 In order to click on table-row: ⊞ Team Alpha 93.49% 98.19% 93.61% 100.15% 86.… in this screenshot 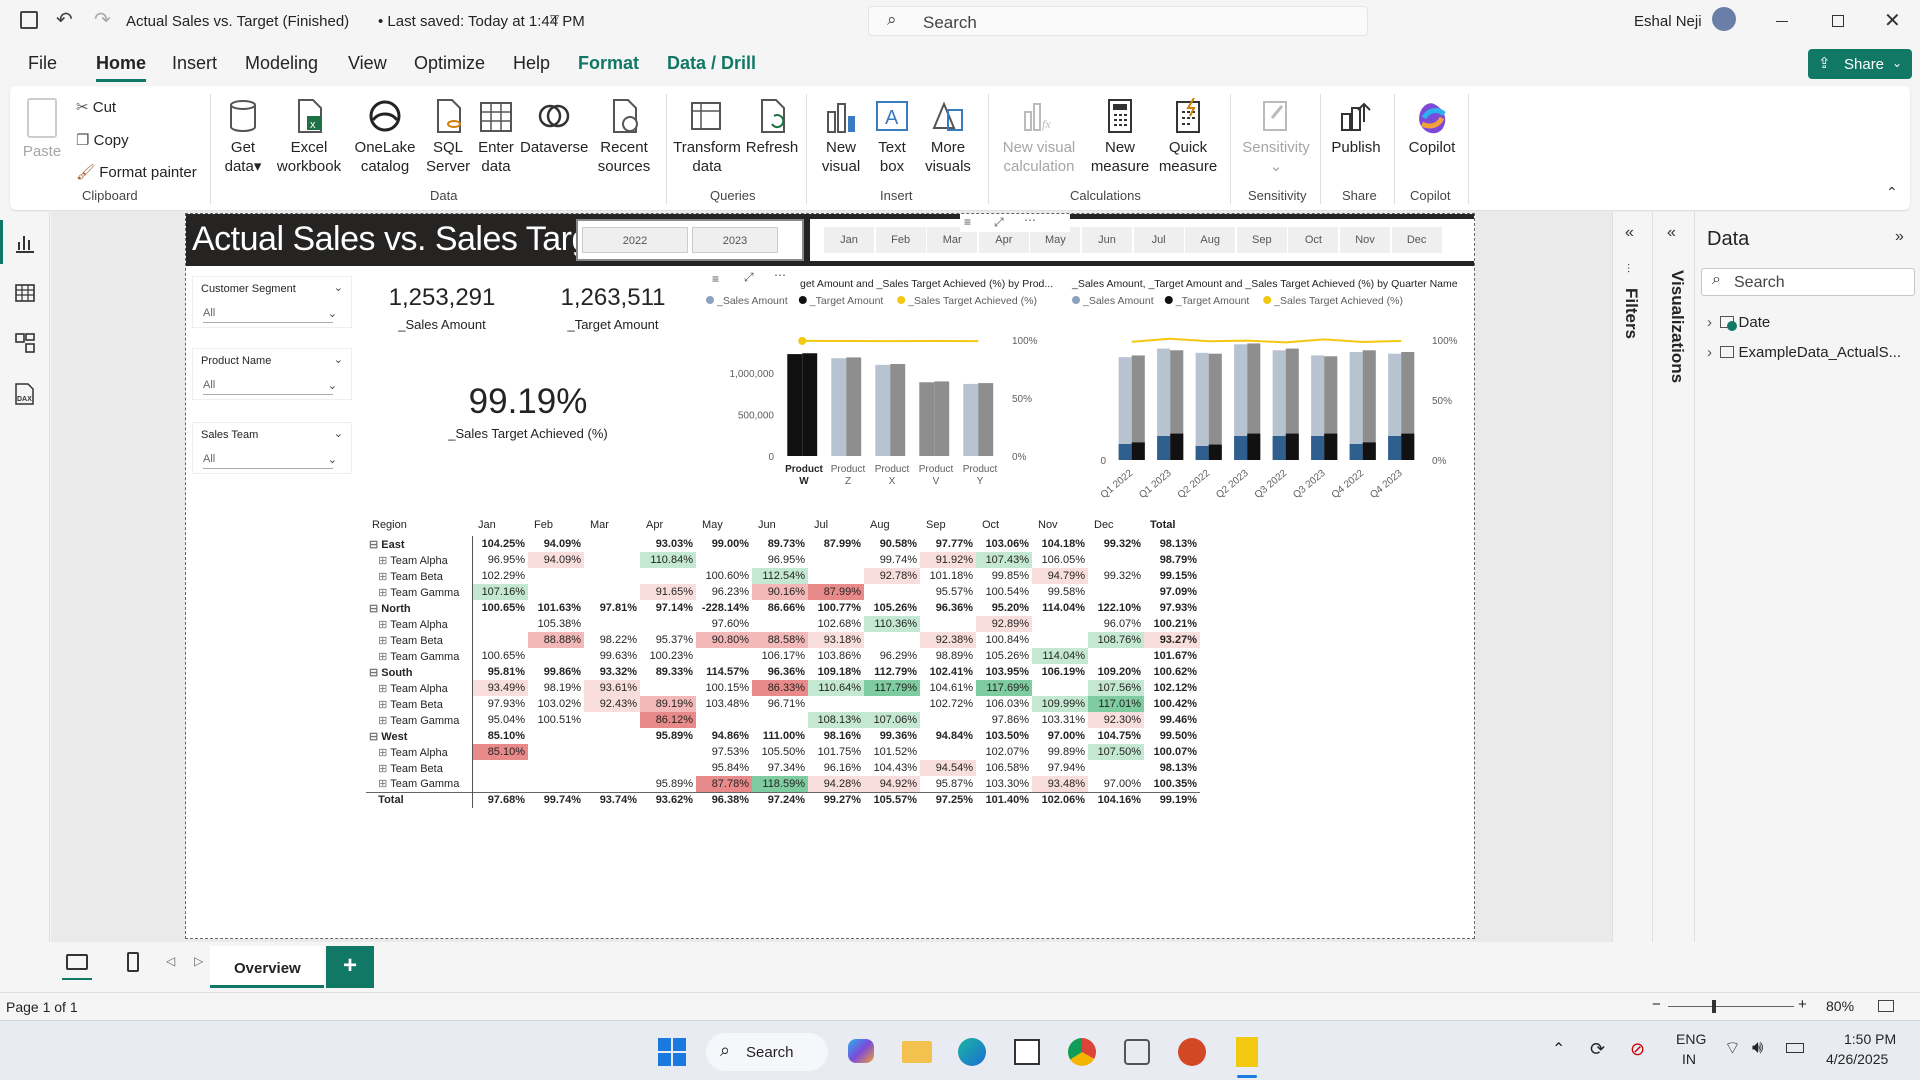, I will do `click(783, 688)`.